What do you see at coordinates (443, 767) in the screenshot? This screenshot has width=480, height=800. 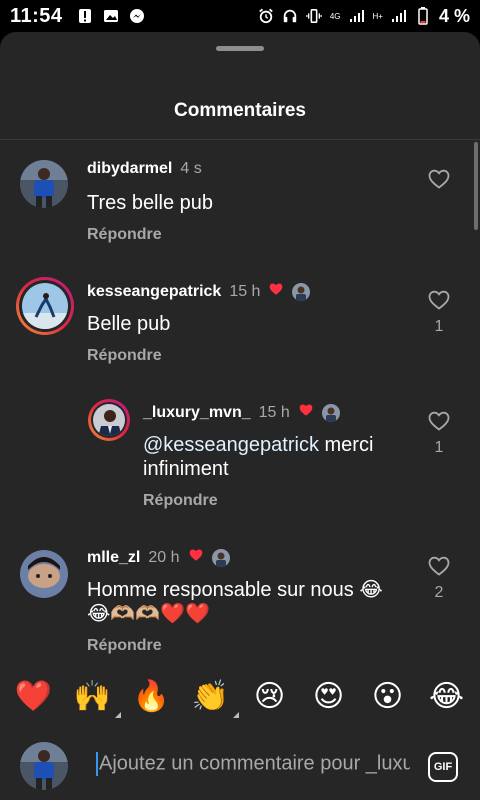 I see `gif-button: GIF` at bounding box center [443, 767].